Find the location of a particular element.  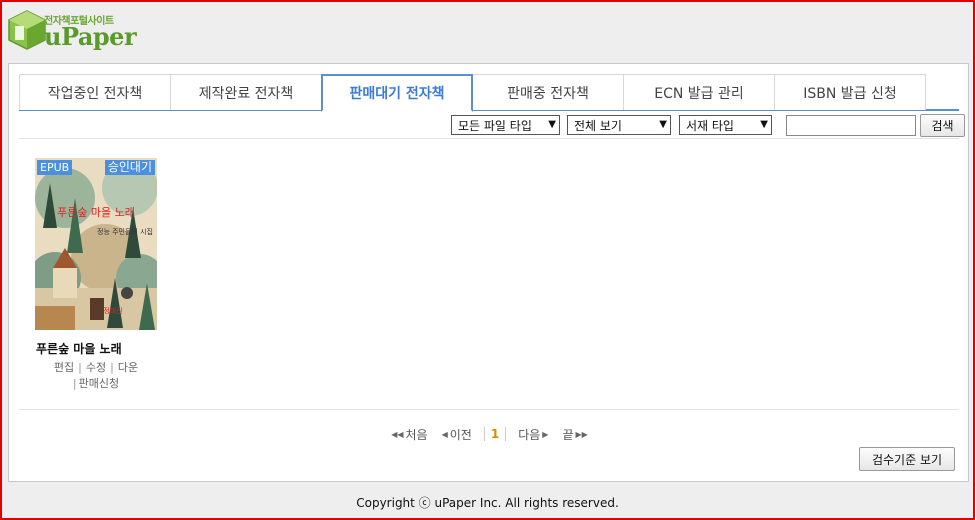

tab-in-progress: 작업중인 전자책 is located at coordinates (95, 92).